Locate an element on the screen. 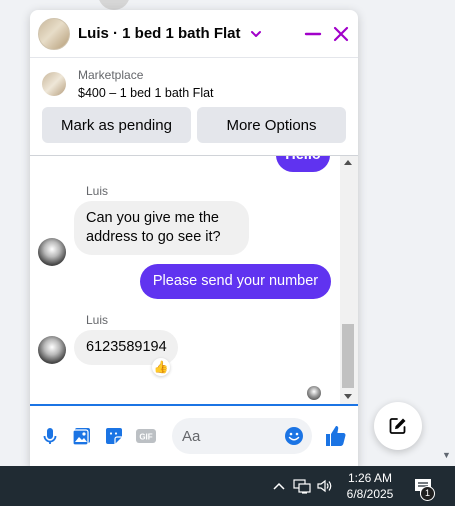  gif-icon: GIF is located at coordinates (146, 436).